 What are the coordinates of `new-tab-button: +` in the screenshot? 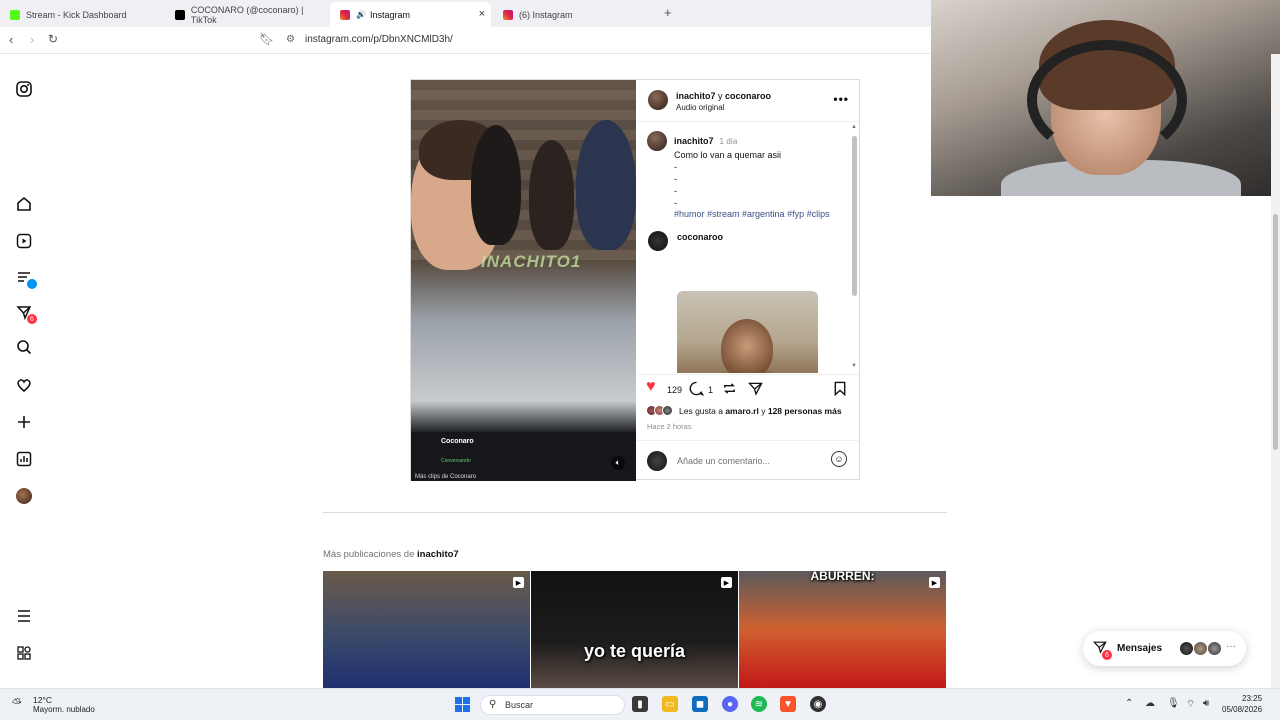 It's located at (668, 12).